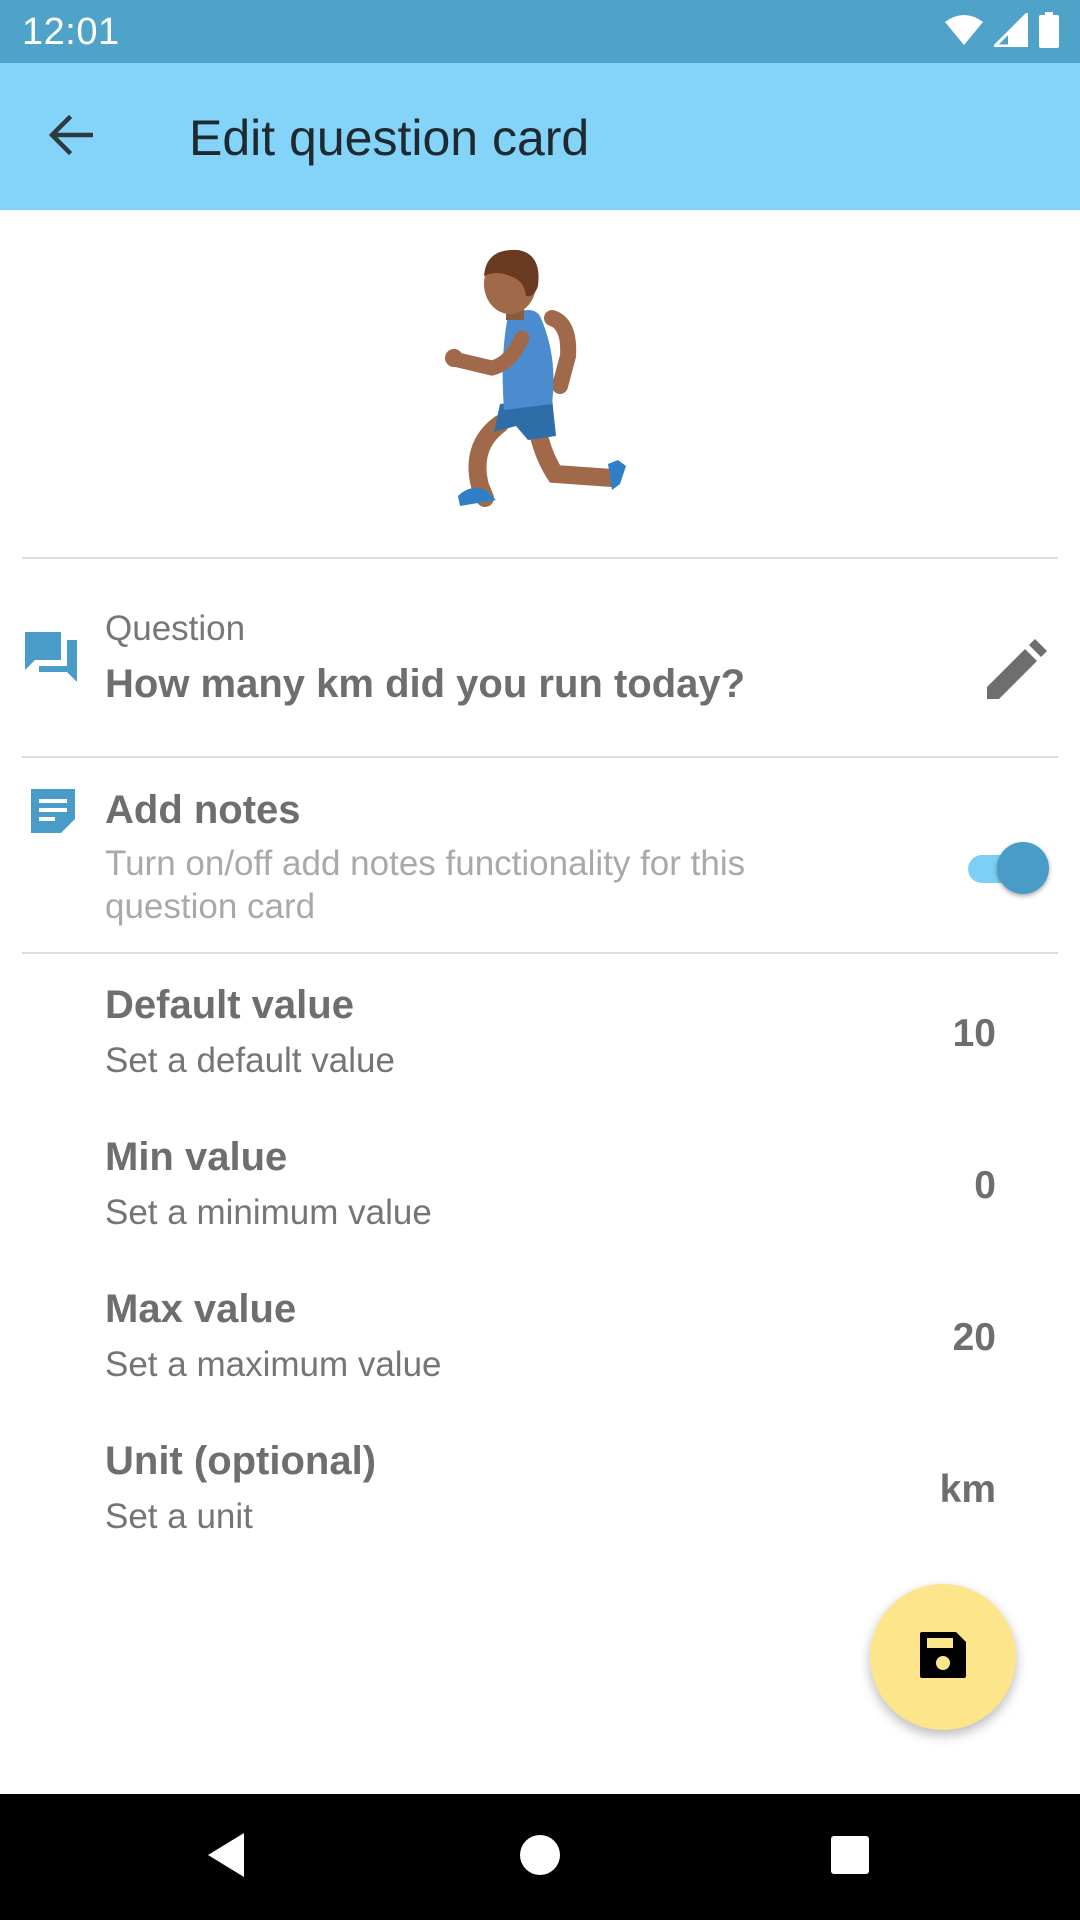  I want to click on save-icon, so click(943, 1657).